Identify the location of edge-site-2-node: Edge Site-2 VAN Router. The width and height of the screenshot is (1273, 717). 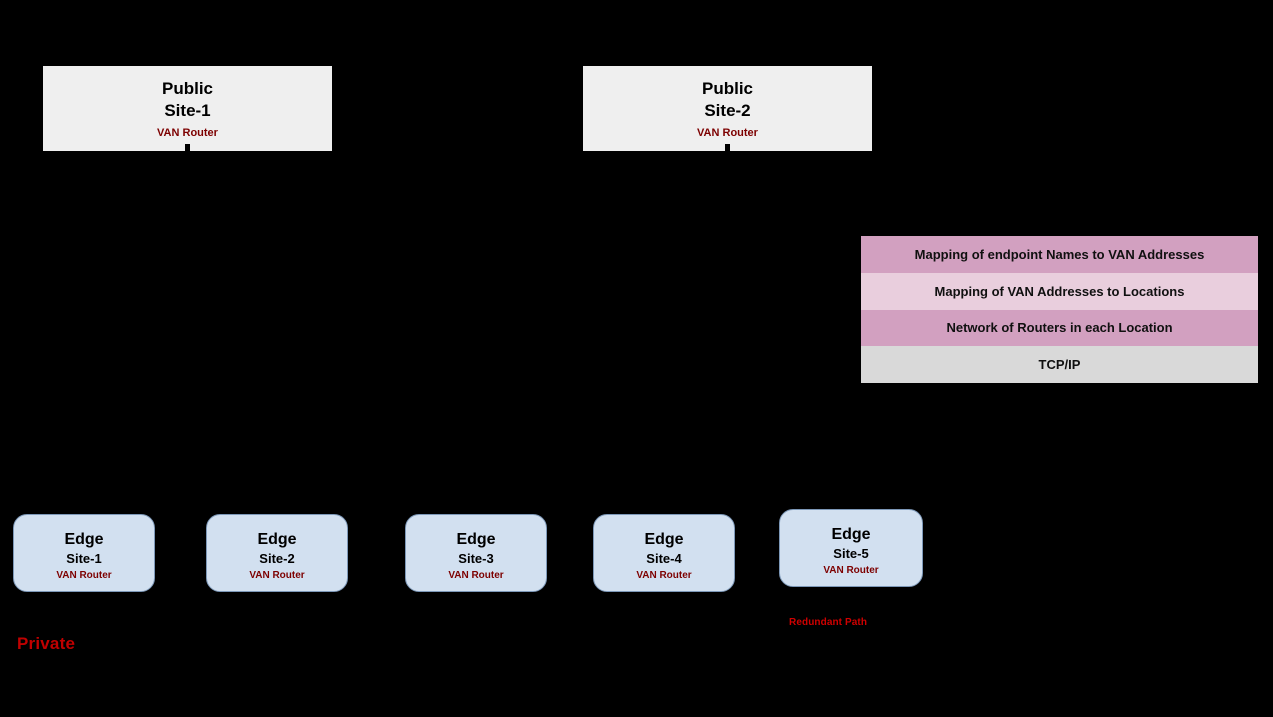
(277, 553).